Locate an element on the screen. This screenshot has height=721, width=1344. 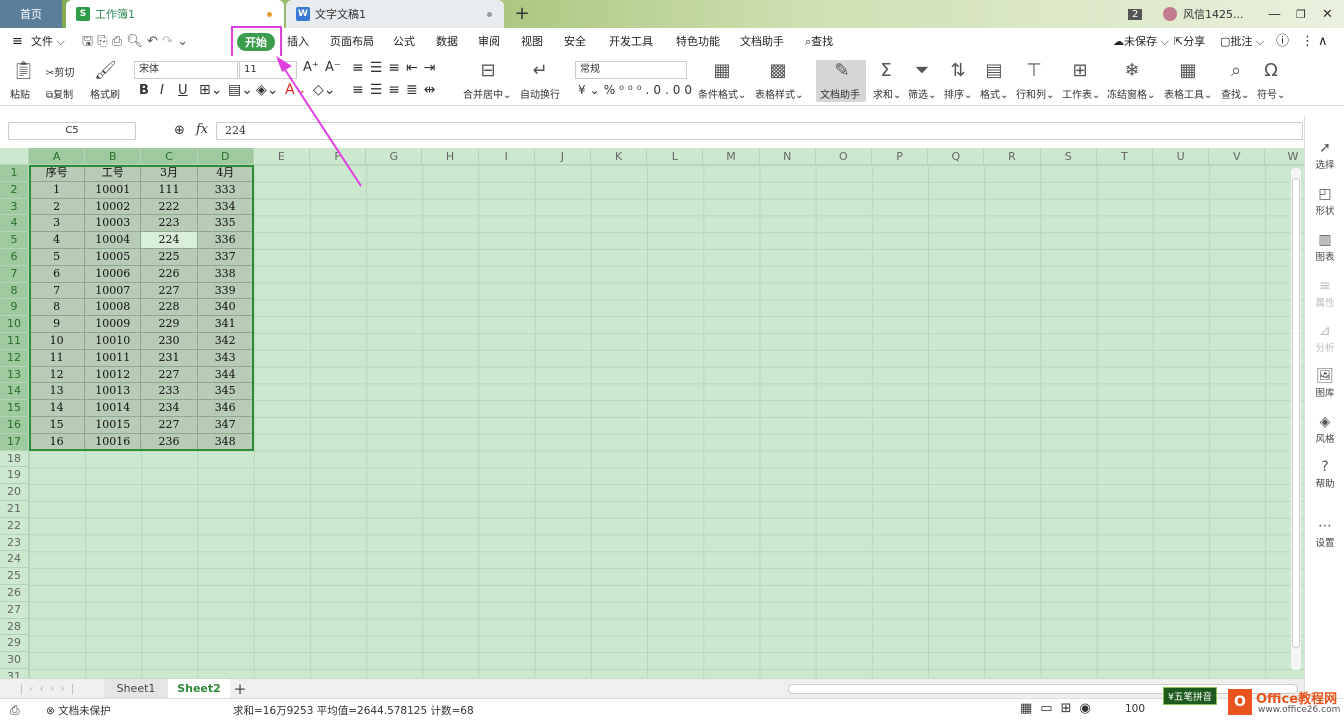
table-cell: 15 is located at coordinates (57, 425).